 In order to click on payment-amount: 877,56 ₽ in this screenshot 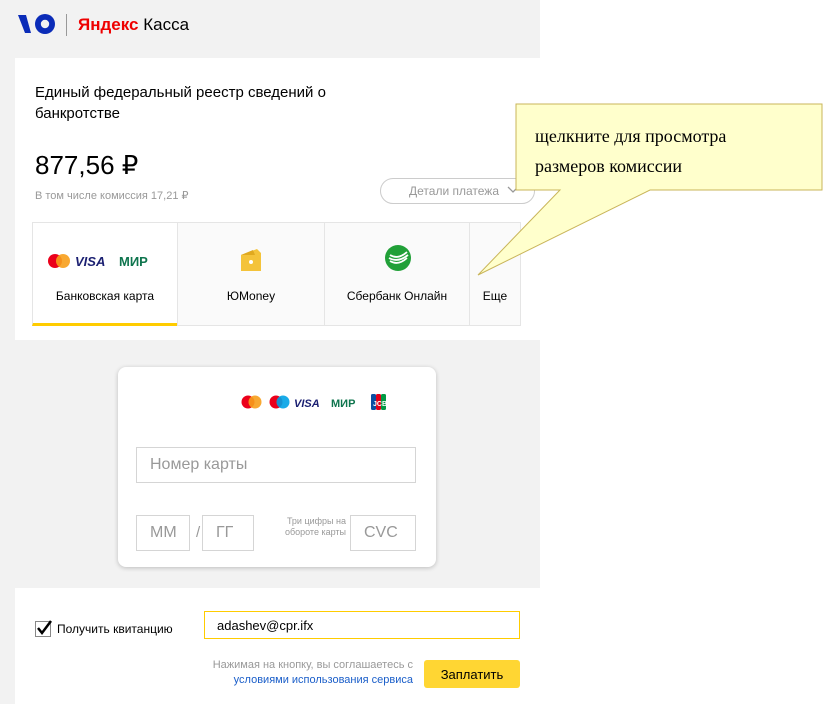, I will do `click(87, 165)`.